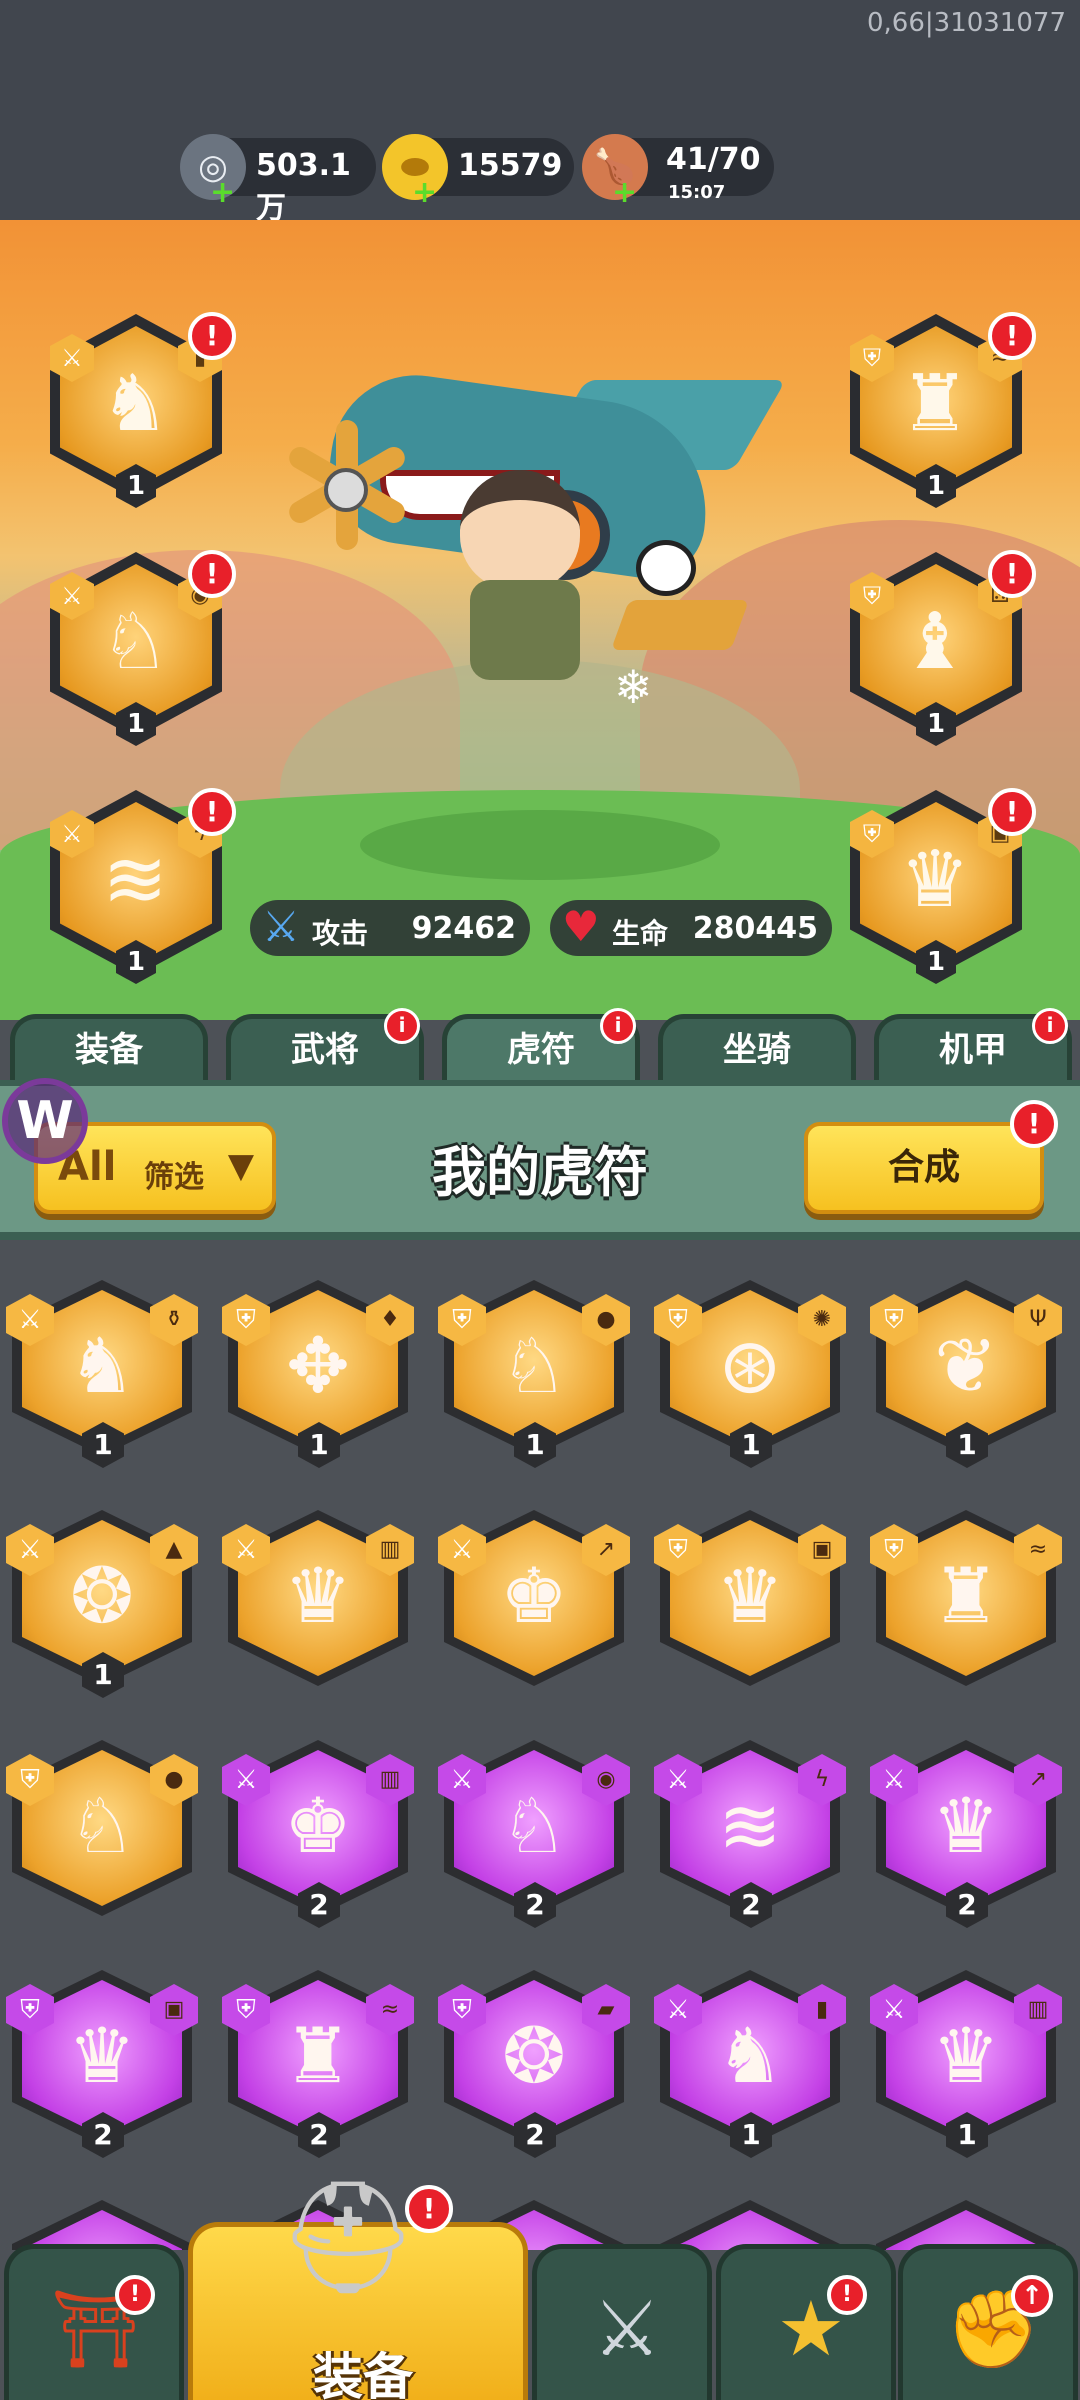 This screenshot has height=2400, width=1080. I want to click on health-stat: ♥ 生命 280445, so click(691, 928).